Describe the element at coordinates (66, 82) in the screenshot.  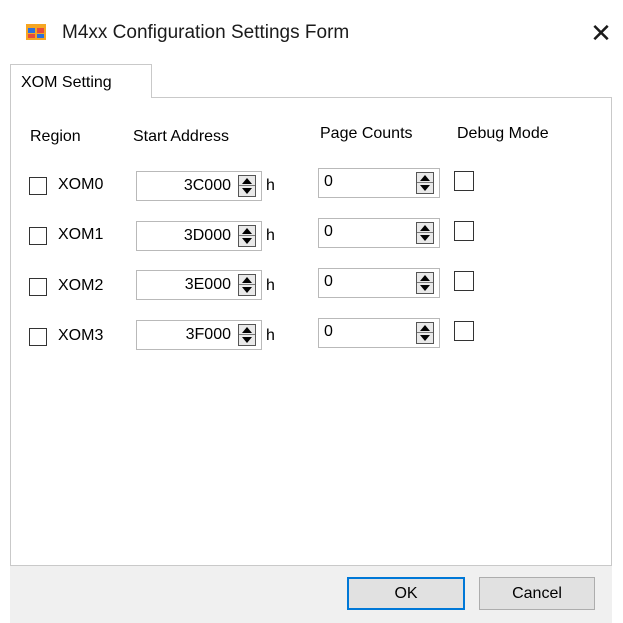
I see `tab-label: XOM Setting` at that location.